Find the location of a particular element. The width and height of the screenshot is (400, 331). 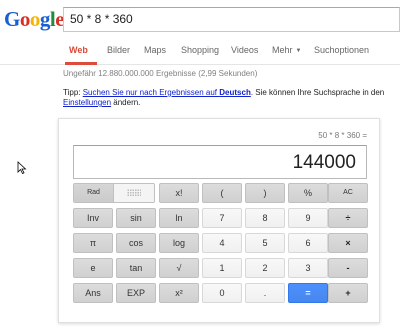

digit-2-button: 2 is located at coordinates (265, 268).